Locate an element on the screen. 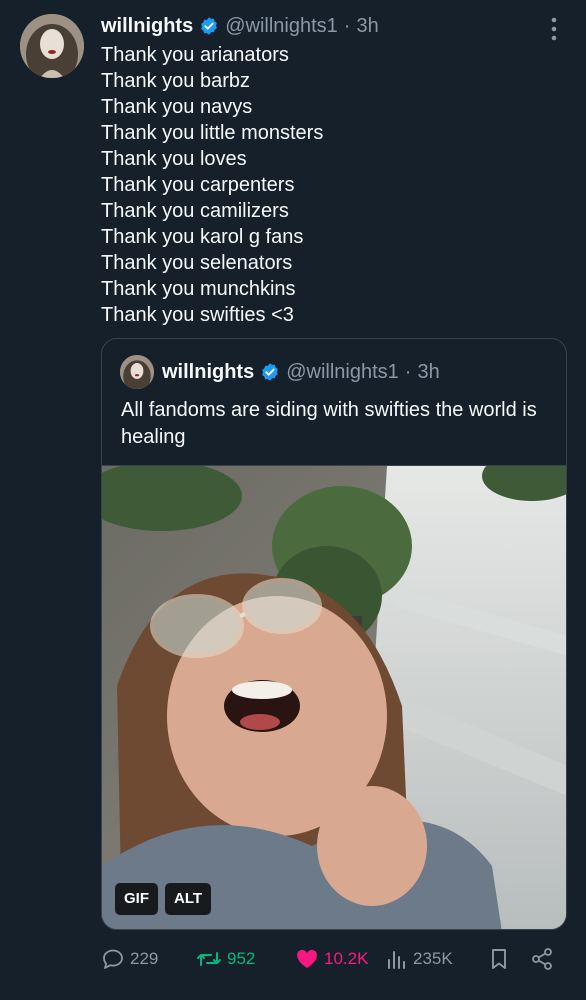 The height and width of the screenshot is (1000, 586). tweet-line: Thank you little monsters is located at coordinates (212, 133).